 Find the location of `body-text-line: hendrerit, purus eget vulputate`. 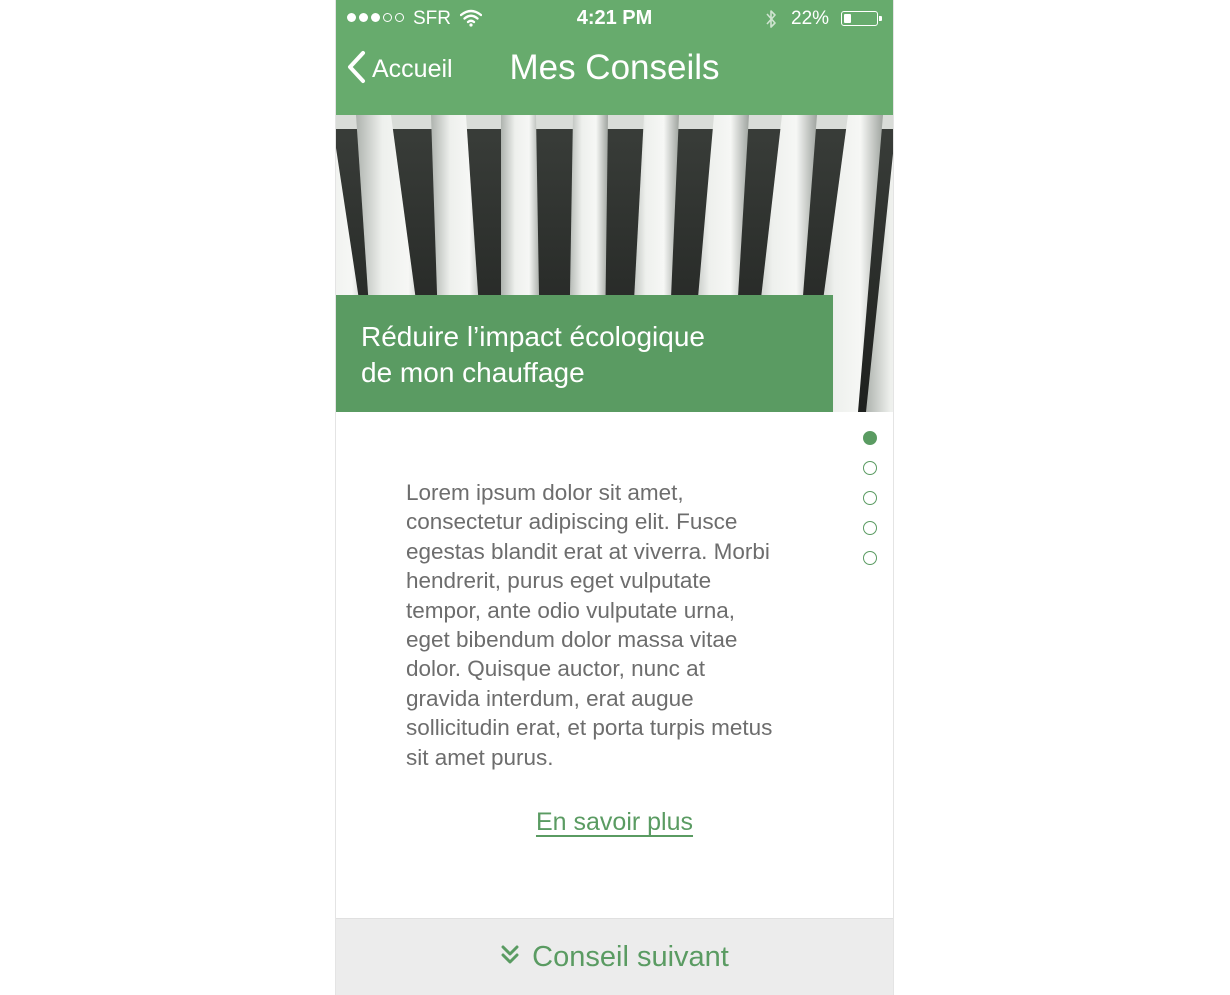

body-text-line: hendrerit, purus eget vulputate is located at coordinates (559, 581).